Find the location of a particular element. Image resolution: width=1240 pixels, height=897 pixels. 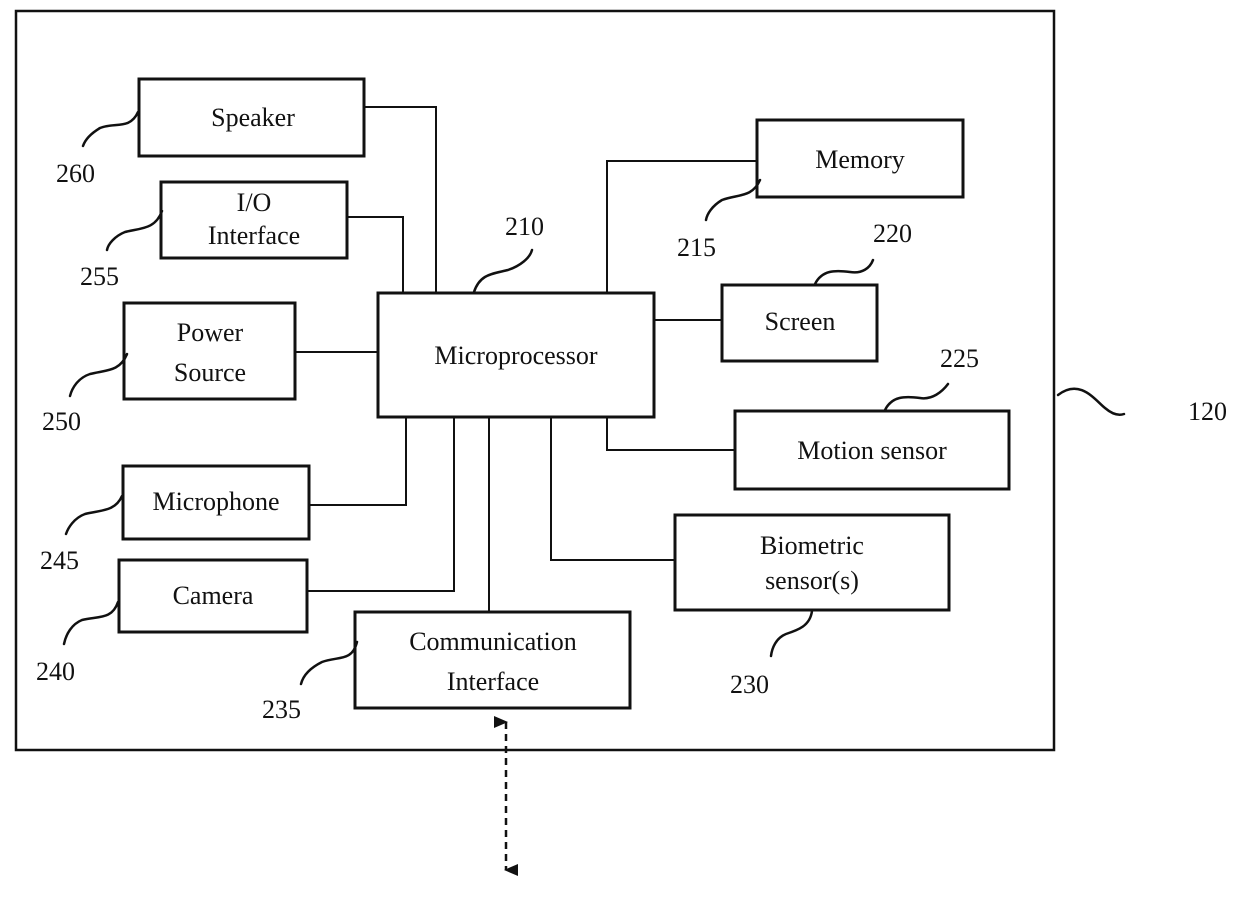

wire-memory is located at coordinates (681, 226).